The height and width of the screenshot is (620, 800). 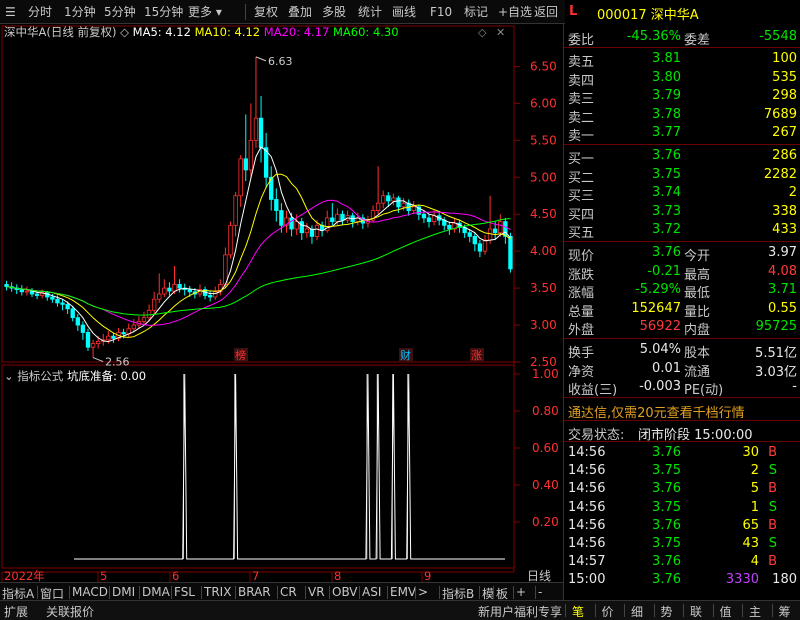 What do you see at coordinates (660, 349) in the screenshot?
I see `stat2-value: 5.04%` at bounding box center [660, 349].